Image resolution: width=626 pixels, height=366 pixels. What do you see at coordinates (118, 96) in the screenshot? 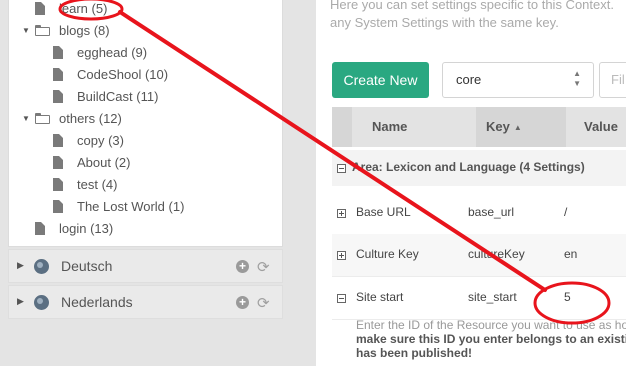
I see `tree-item-label: BuildCast (11)` at bounding box center [118, 96].